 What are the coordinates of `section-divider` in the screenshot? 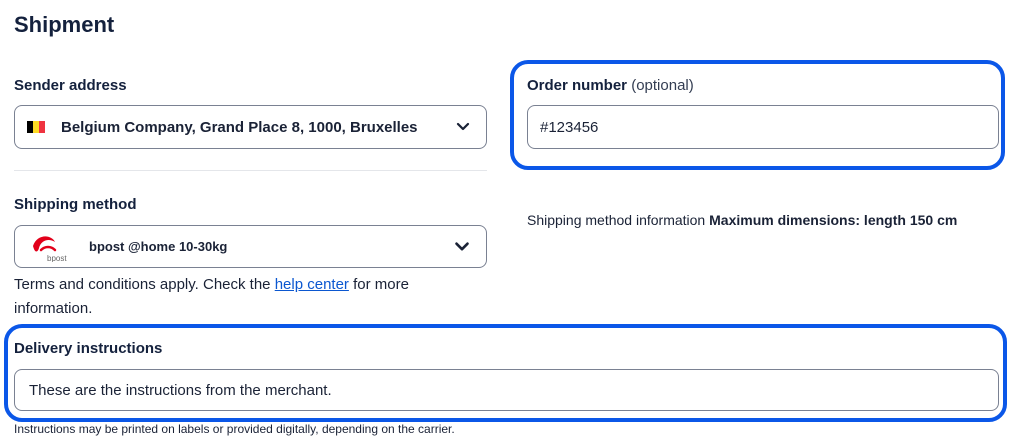 It's located at (250, 170).